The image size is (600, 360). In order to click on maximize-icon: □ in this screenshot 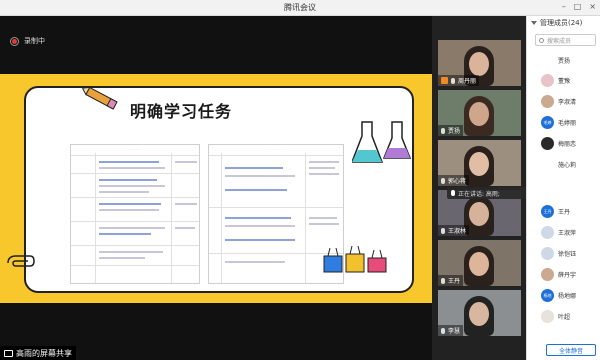, I will do `click(578, 6)`.